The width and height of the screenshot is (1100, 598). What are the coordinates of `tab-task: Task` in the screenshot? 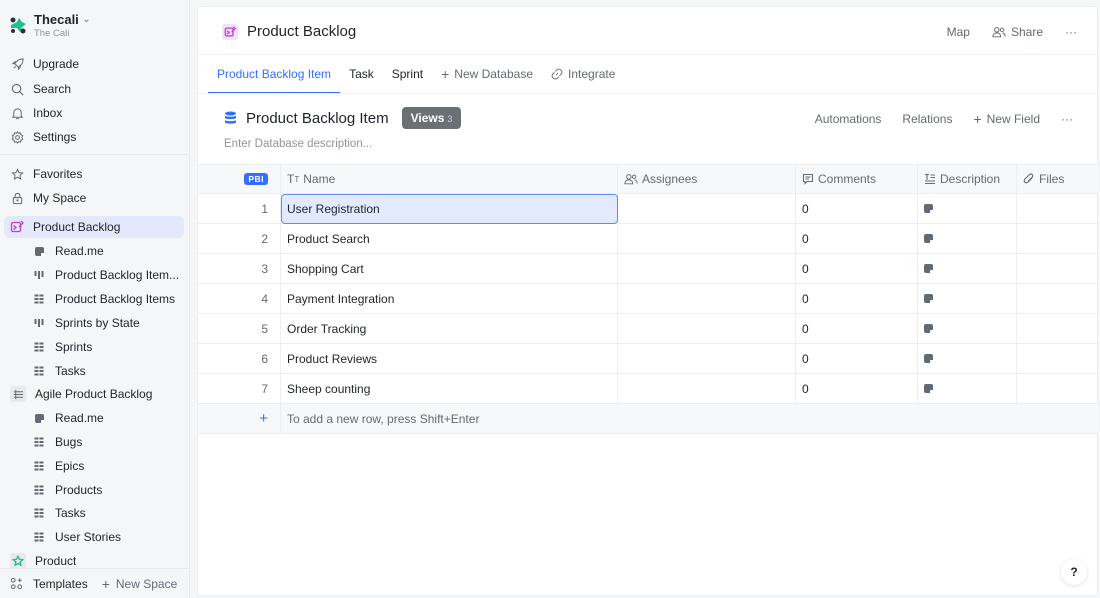 It's located at (361, 74).